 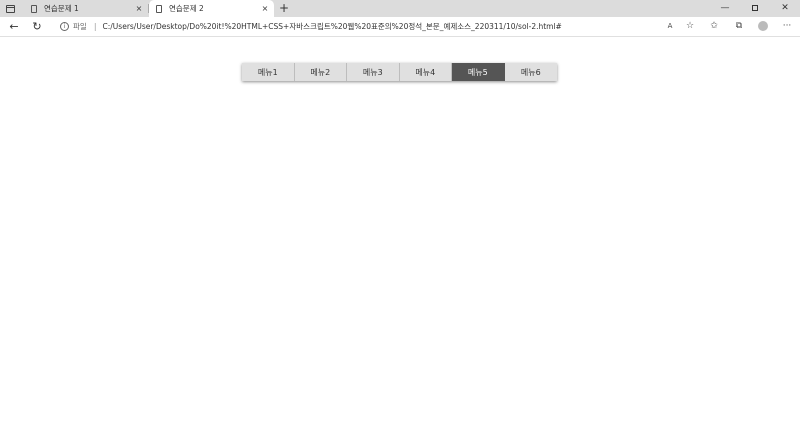 I want to click on new-tab-button: +, so click(x=284, y=8).